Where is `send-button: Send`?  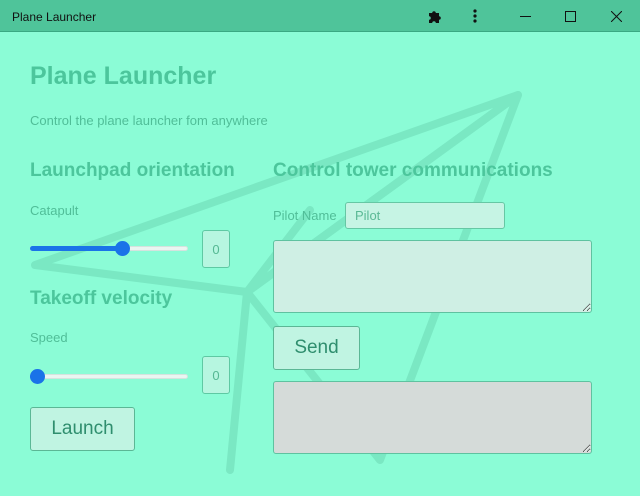 send-button: Send is located at coordinates (316, 348).